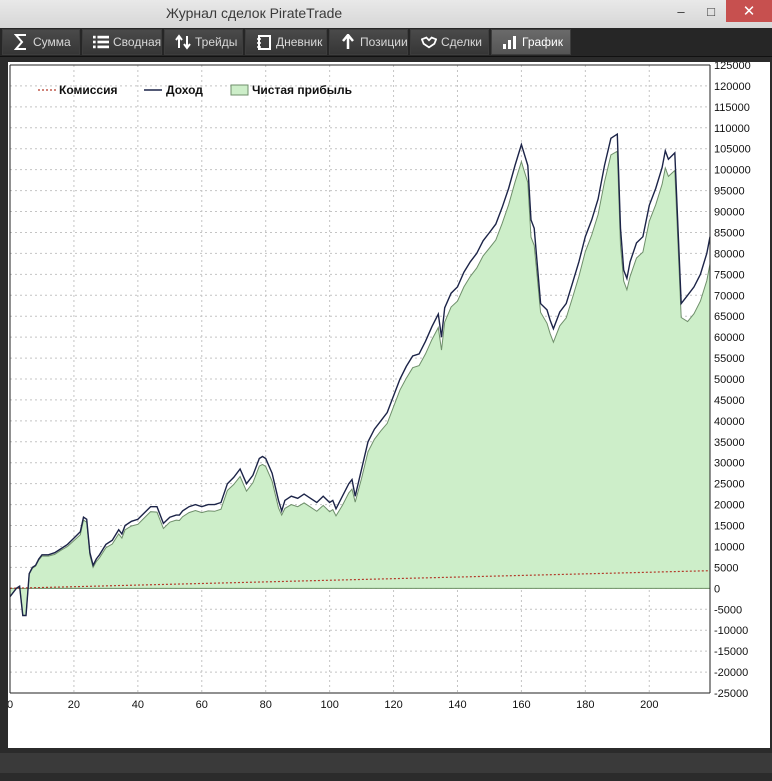 This screenshot has width=772, height=781. I want to click on y-tick-label: 125000, so click(732, 67).